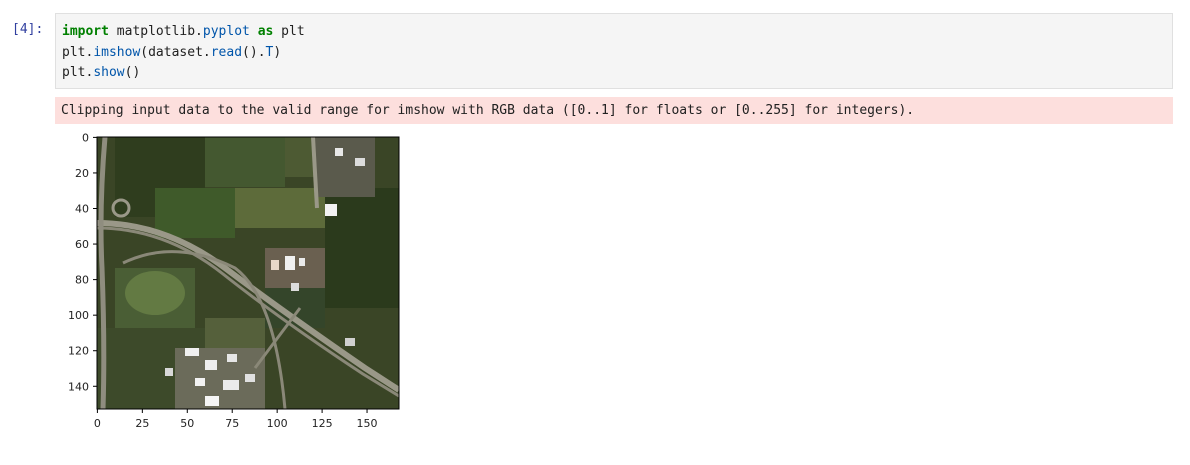 Image resolution: width=1190 pixels, height=465 pixels. I want to click on y-tick-label: 80, so click(82, 280).